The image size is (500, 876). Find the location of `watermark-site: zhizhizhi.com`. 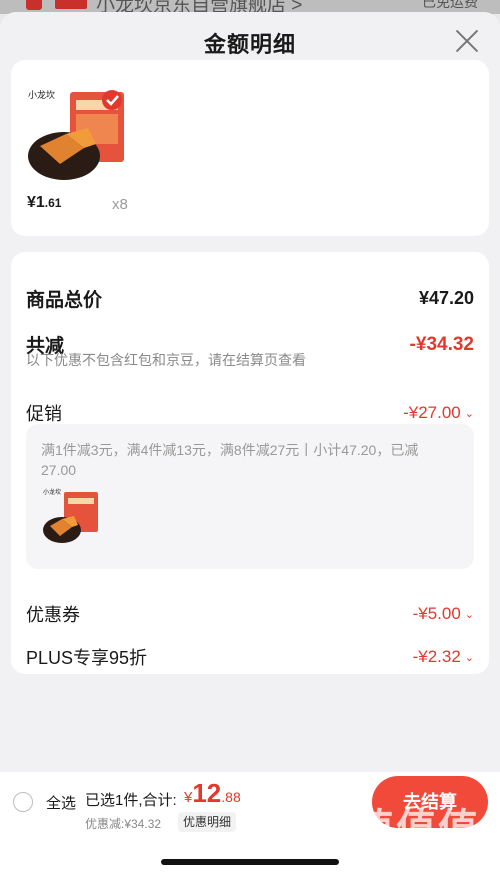

watermark-site: zhizhizhi.com is located at coordinates (403, 859).